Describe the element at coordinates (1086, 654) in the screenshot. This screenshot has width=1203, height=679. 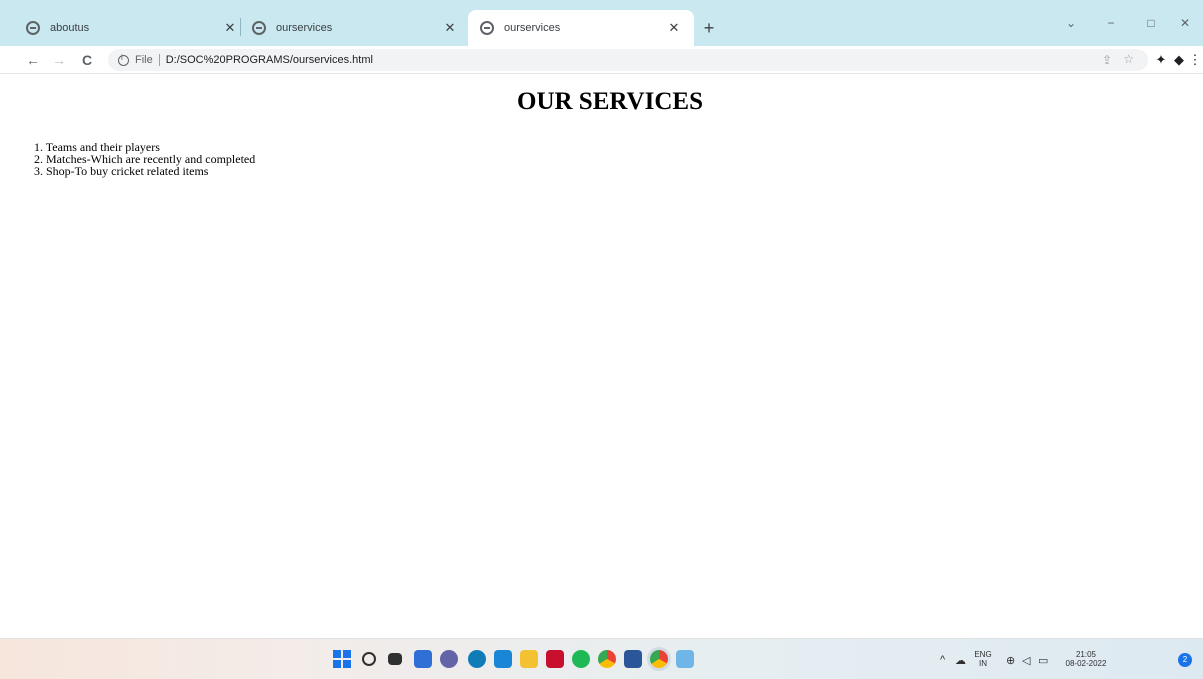
I see `clock-time: 21:05` at that location.